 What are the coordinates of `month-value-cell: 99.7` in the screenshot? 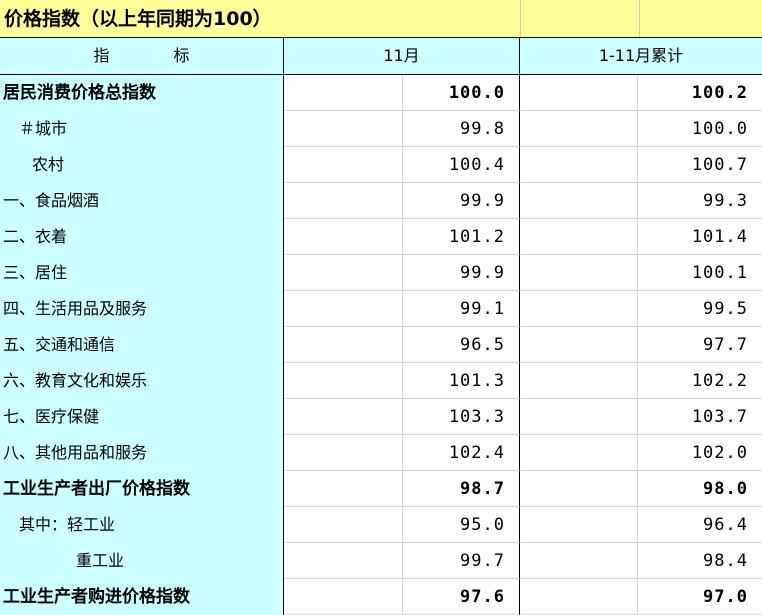 It's located at (461, 561).